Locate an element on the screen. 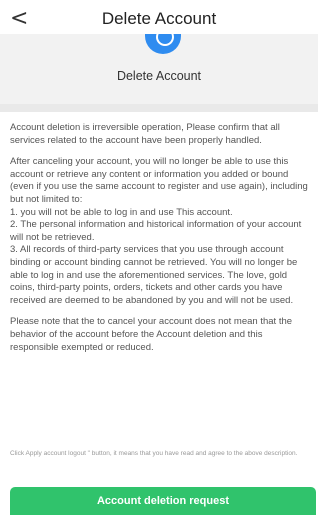  section-divider is located at coordinates (159, 108).